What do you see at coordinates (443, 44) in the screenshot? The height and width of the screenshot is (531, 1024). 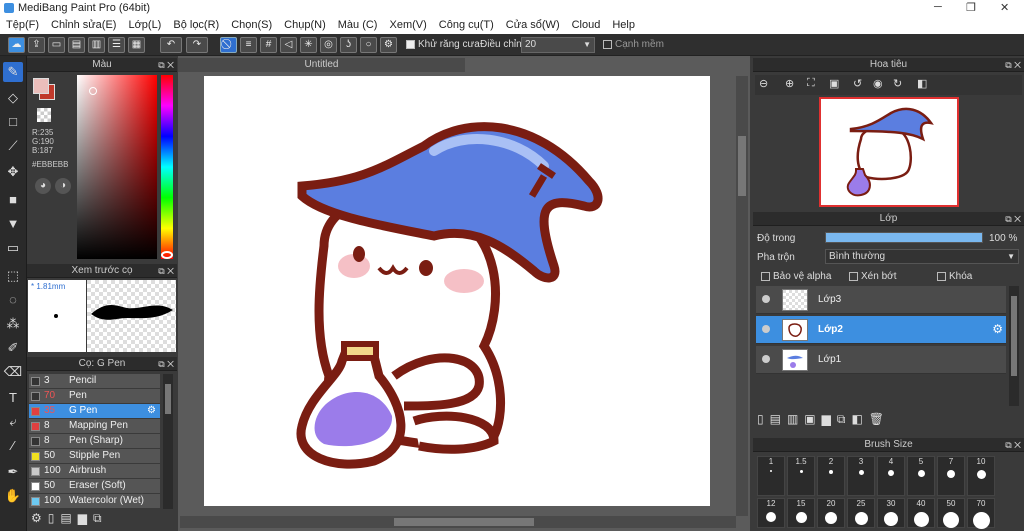 I see `antialias-option: Khử răng cưa` at bounding box center [443, 44].